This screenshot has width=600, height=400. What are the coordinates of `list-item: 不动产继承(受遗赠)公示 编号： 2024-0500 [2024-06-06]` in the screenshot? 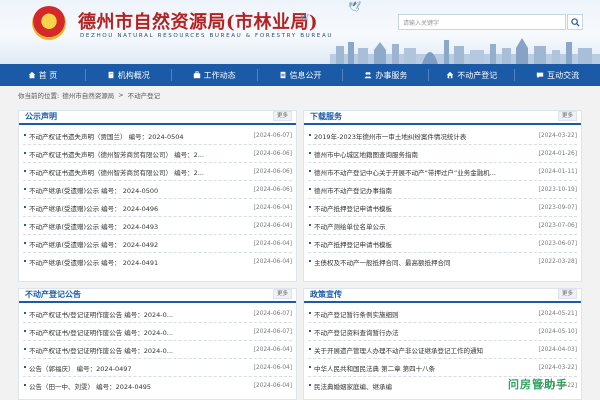 It's located at (157, 190).